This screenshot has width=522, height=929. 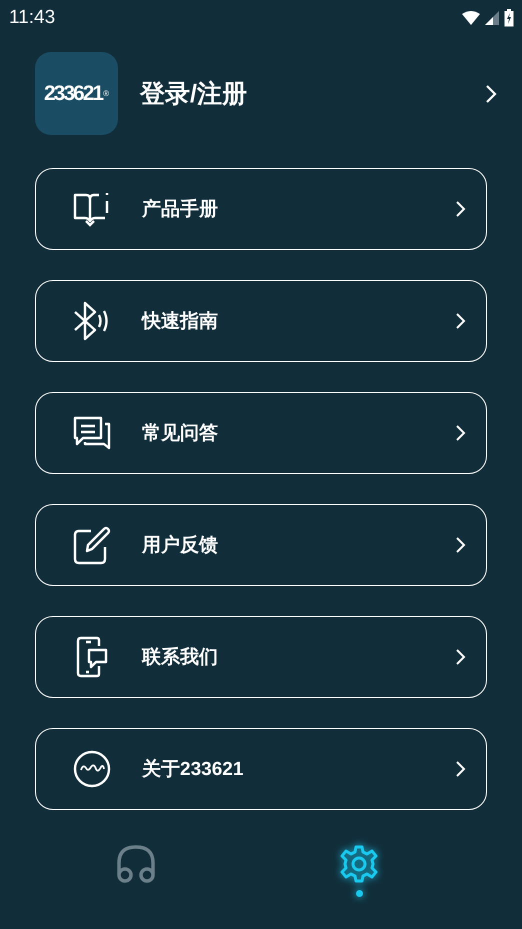 What do you see at coordinates (136, 864) in the screenshot?
I see `headphones-icon` at bounding box center [136, 864].